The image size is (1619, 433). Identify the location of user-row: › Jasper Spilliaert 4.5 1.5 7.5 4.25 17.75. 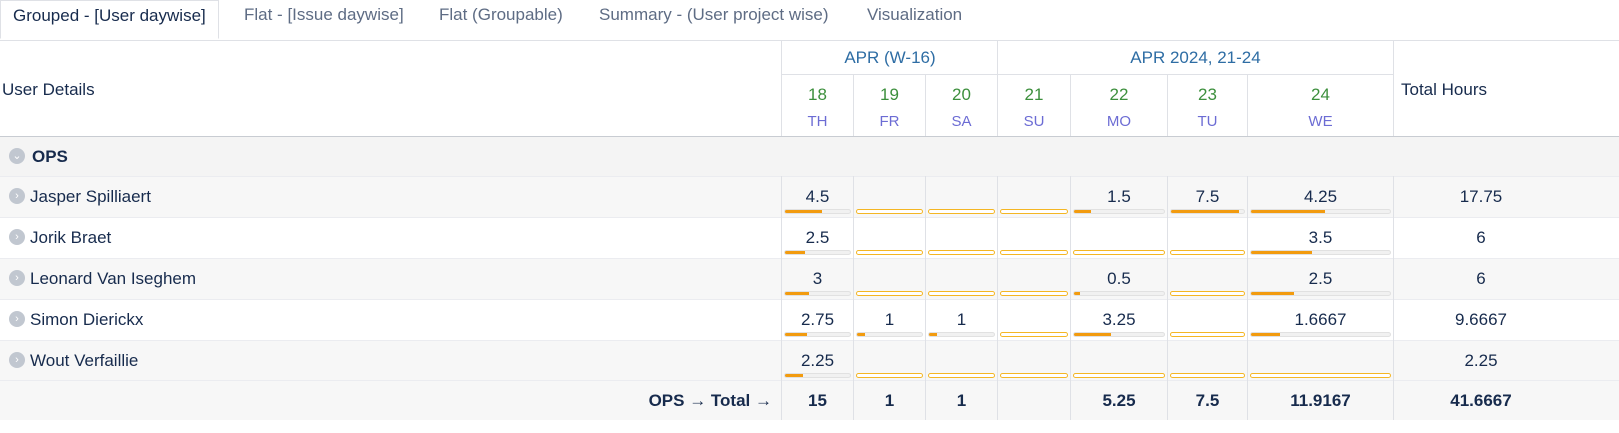
(809, 196).